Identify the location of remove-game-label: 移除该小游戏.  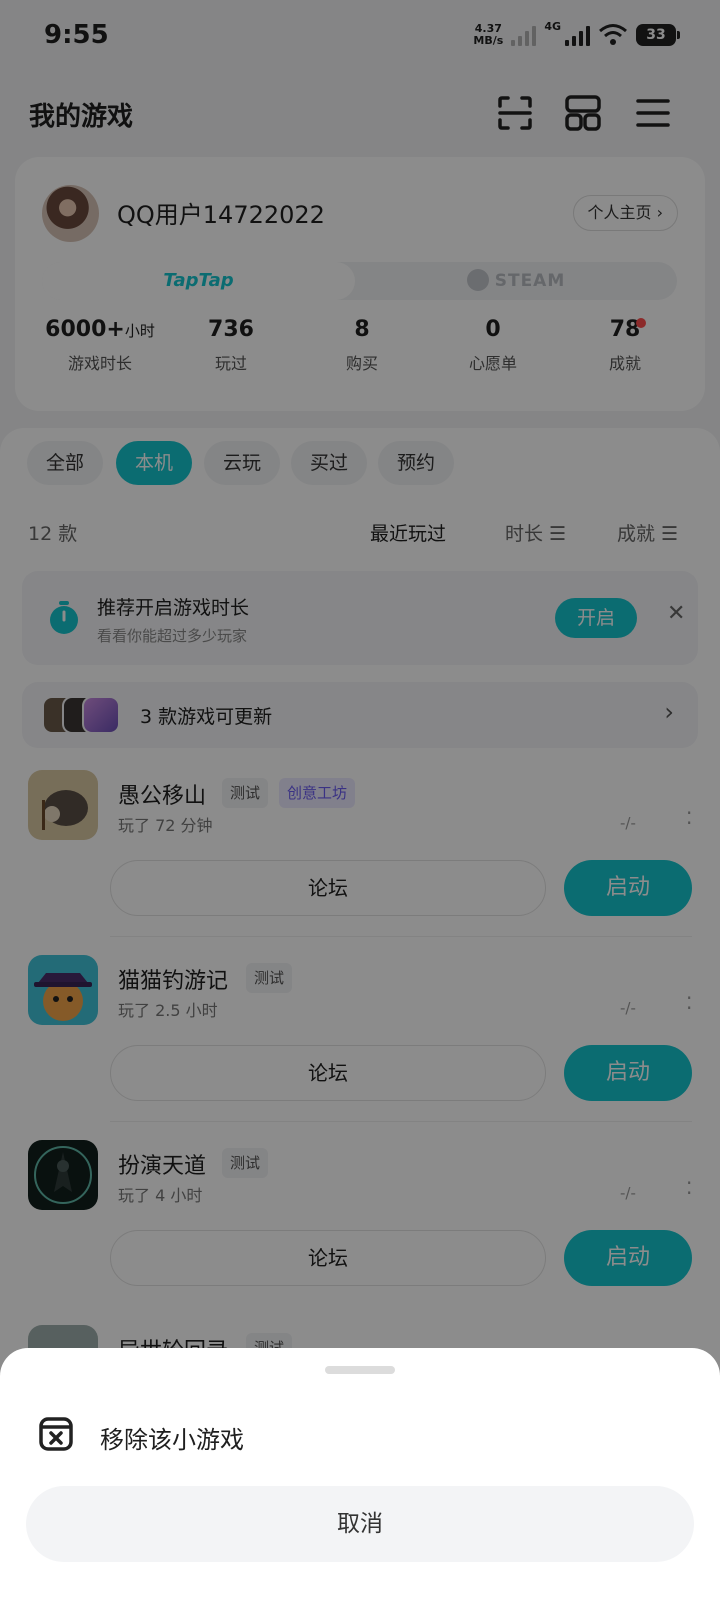
(172, 1440).